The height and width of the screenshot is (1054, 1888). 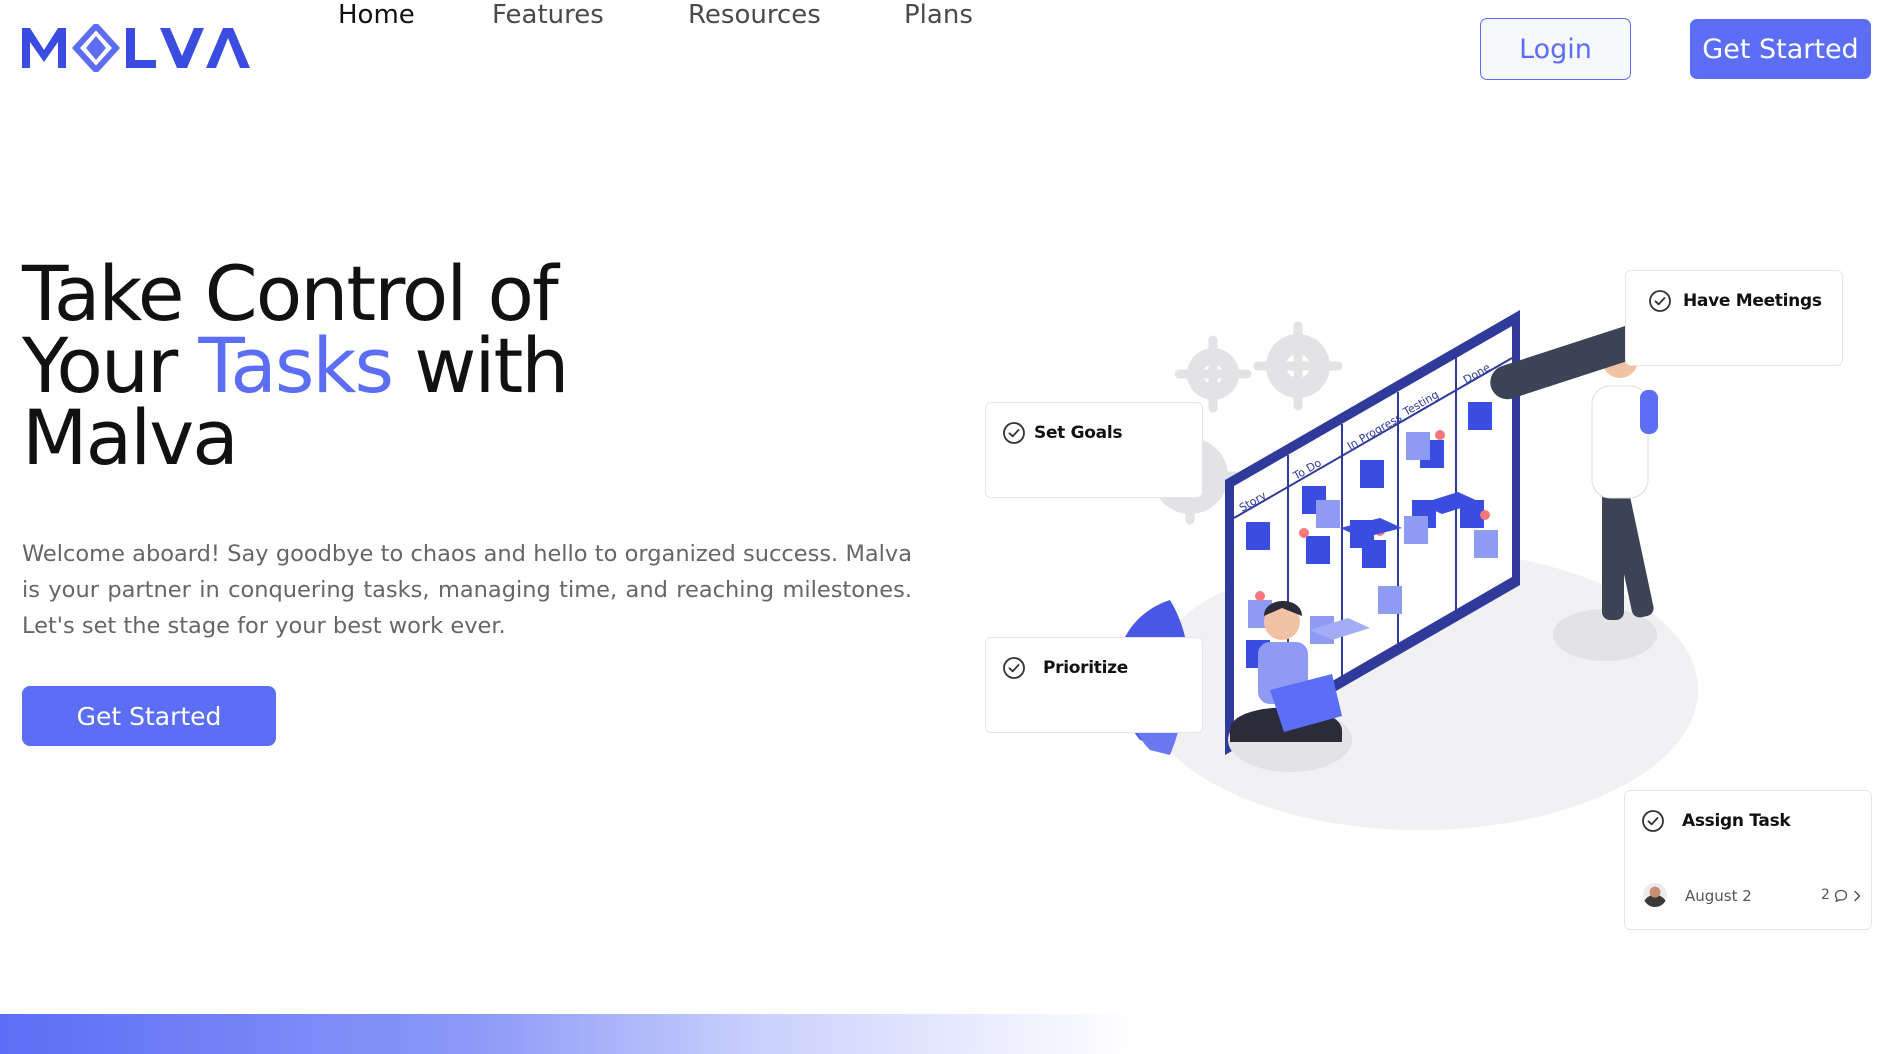 I want to click on task-card-label: Set Goals, so click(x=1078, y=433).